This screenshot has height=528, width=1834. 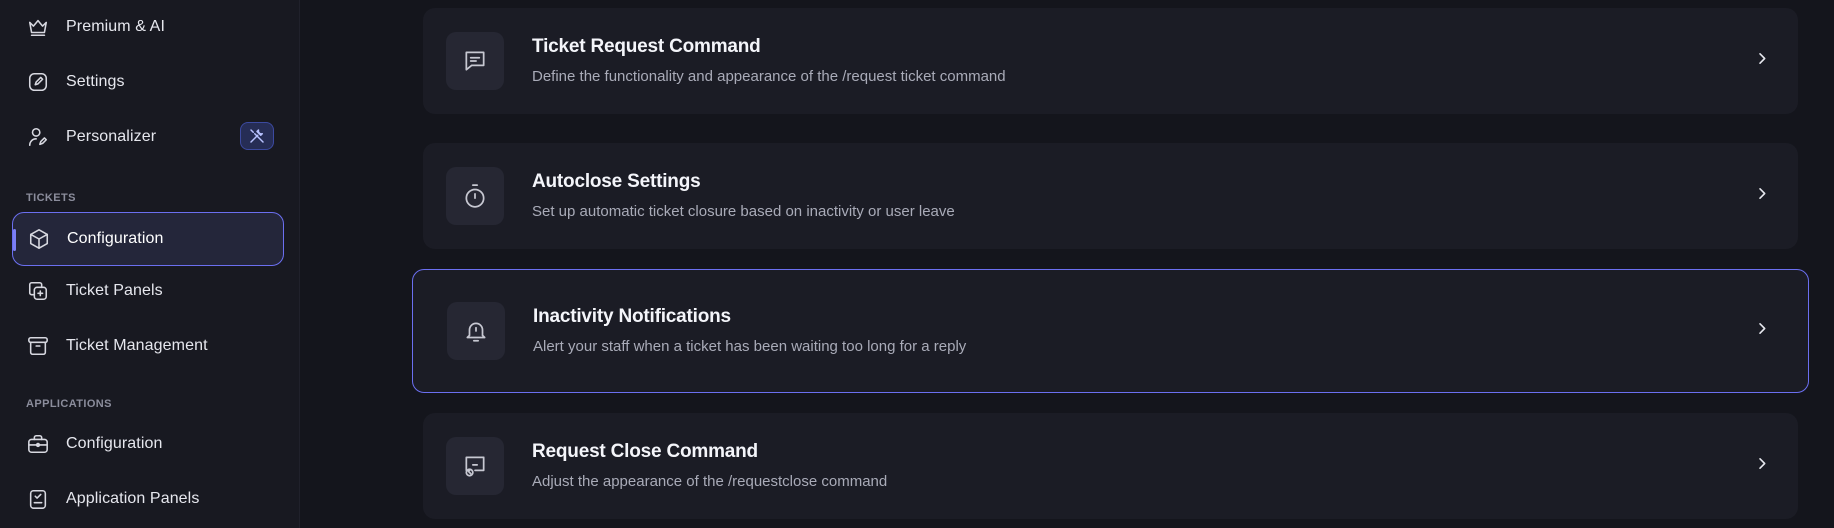 I want to click on message-close-icon, so click(x=475, y=466).